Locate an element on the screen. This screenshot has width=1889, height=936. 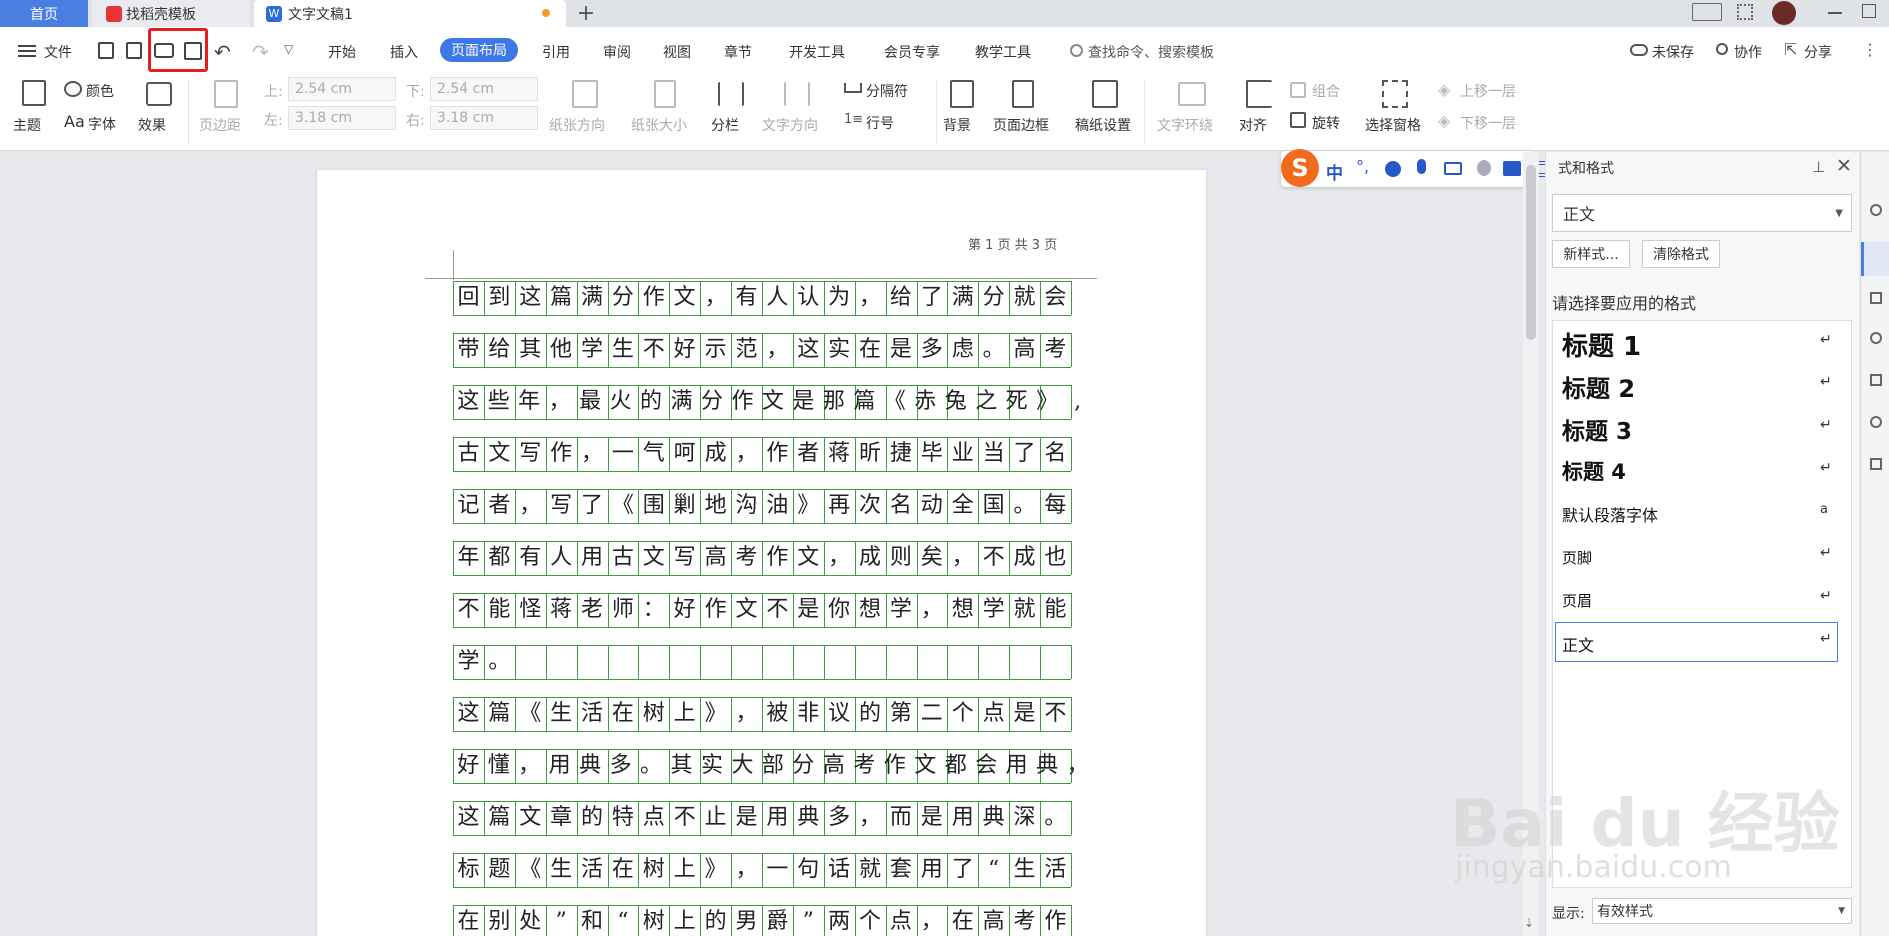
current-style-select: 正文 ▼ is located at coordinates (1702, 213).